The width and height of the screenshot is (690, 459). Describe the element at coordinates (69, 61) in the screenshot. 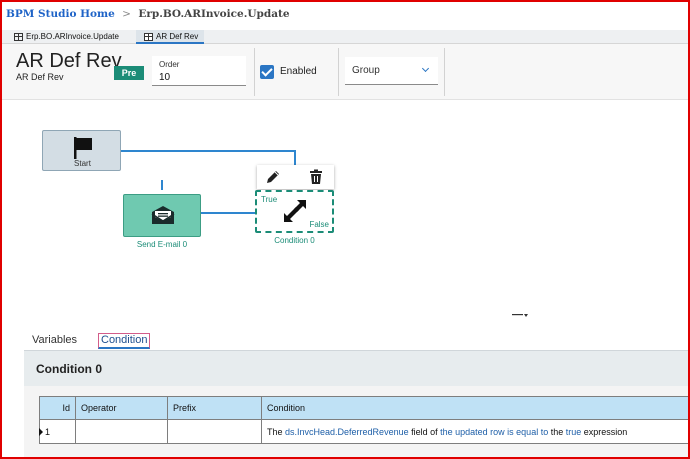

I see `page-title: AR Def Rev` at that location.